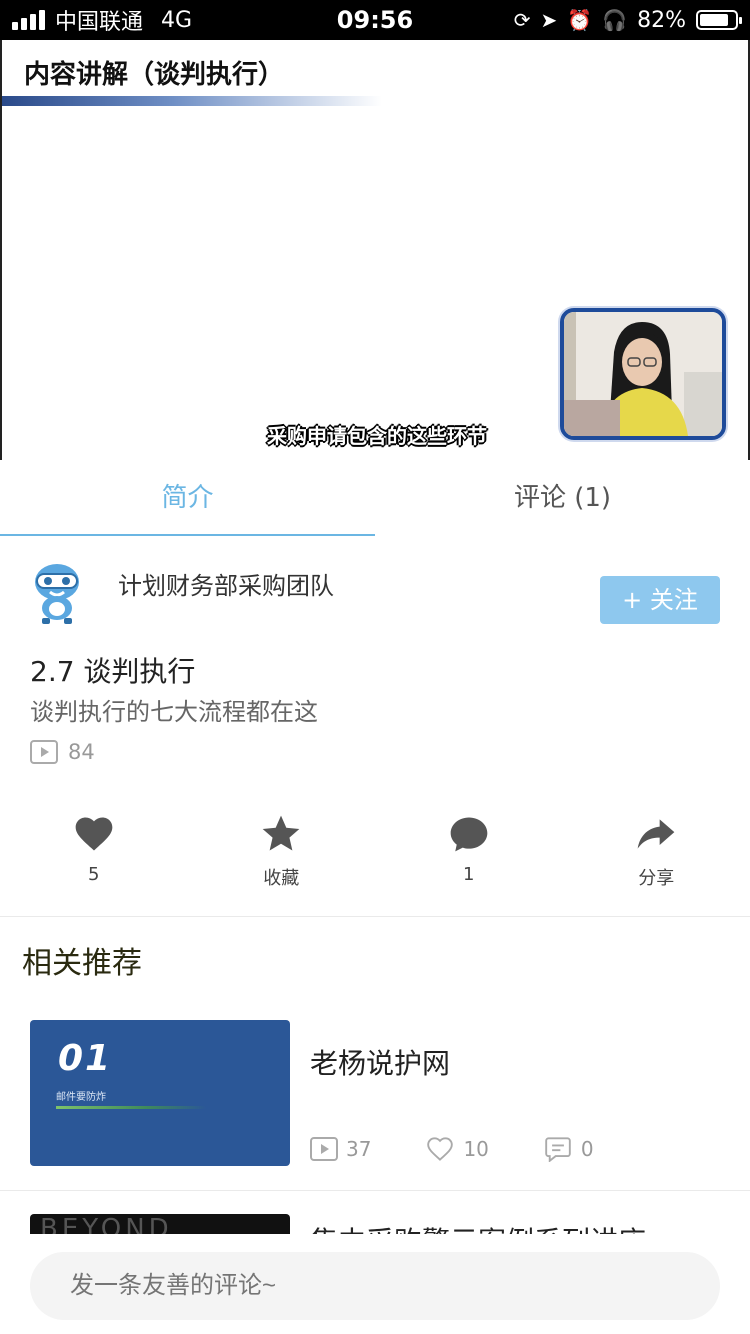 This screenshot has width=750, height=1334. Describe the element at coordinates (81, 1097) in the screenshot. I see `thumbnail-caption: 邮件要防炸` at that location.